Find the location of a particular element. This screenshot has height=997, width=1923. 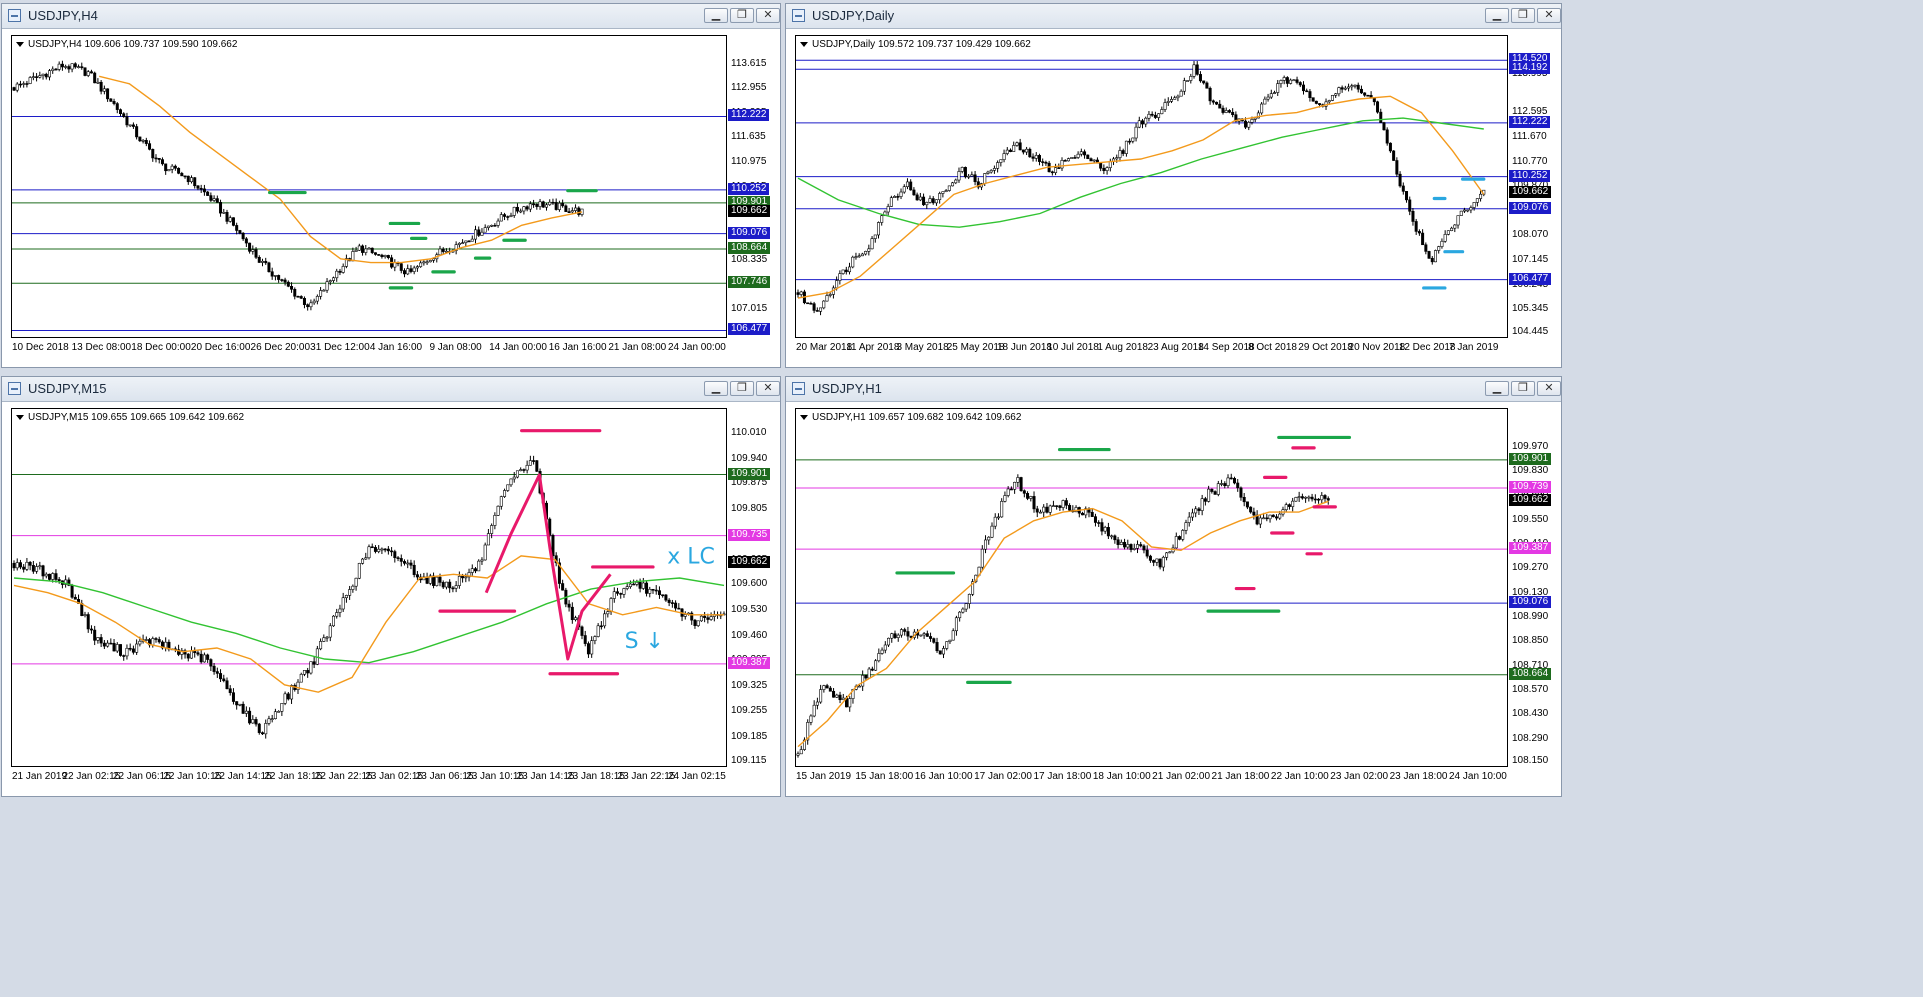

price-chart is located at coordinates (1151, 187).